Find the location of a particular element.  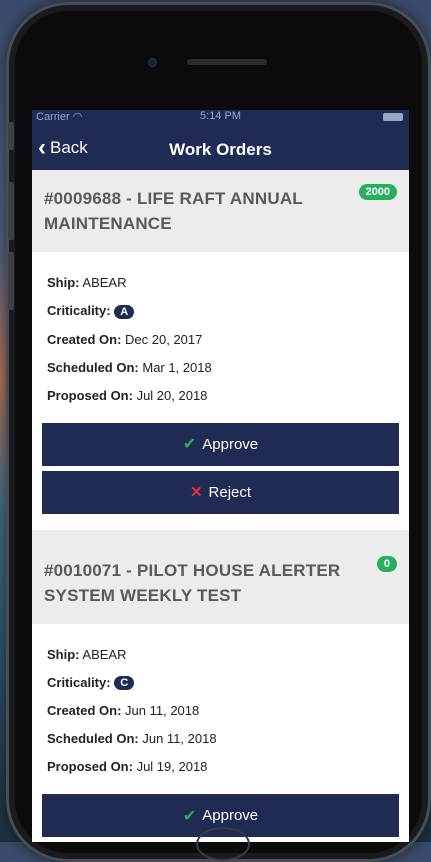

proposed-value: Jul 20, 2018 is located at coordinates (172, 395).